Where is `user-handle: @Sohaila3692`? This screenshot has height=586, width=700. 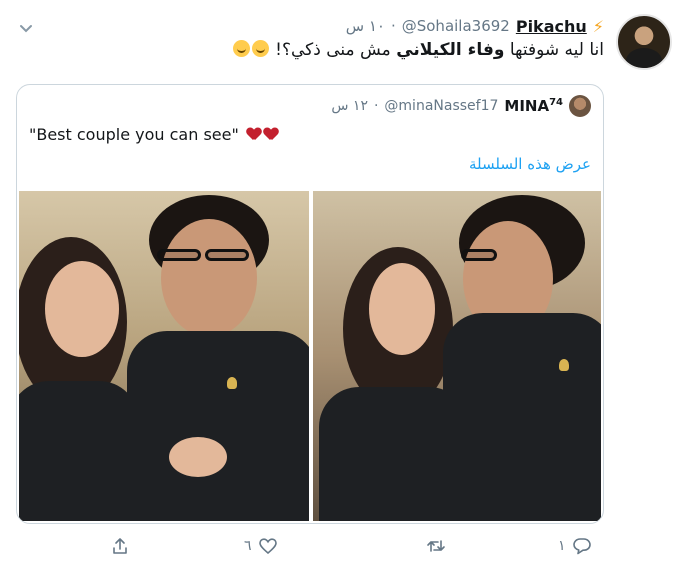 user-handle: @Sohaila3692 is located at coordinates (456, 26).